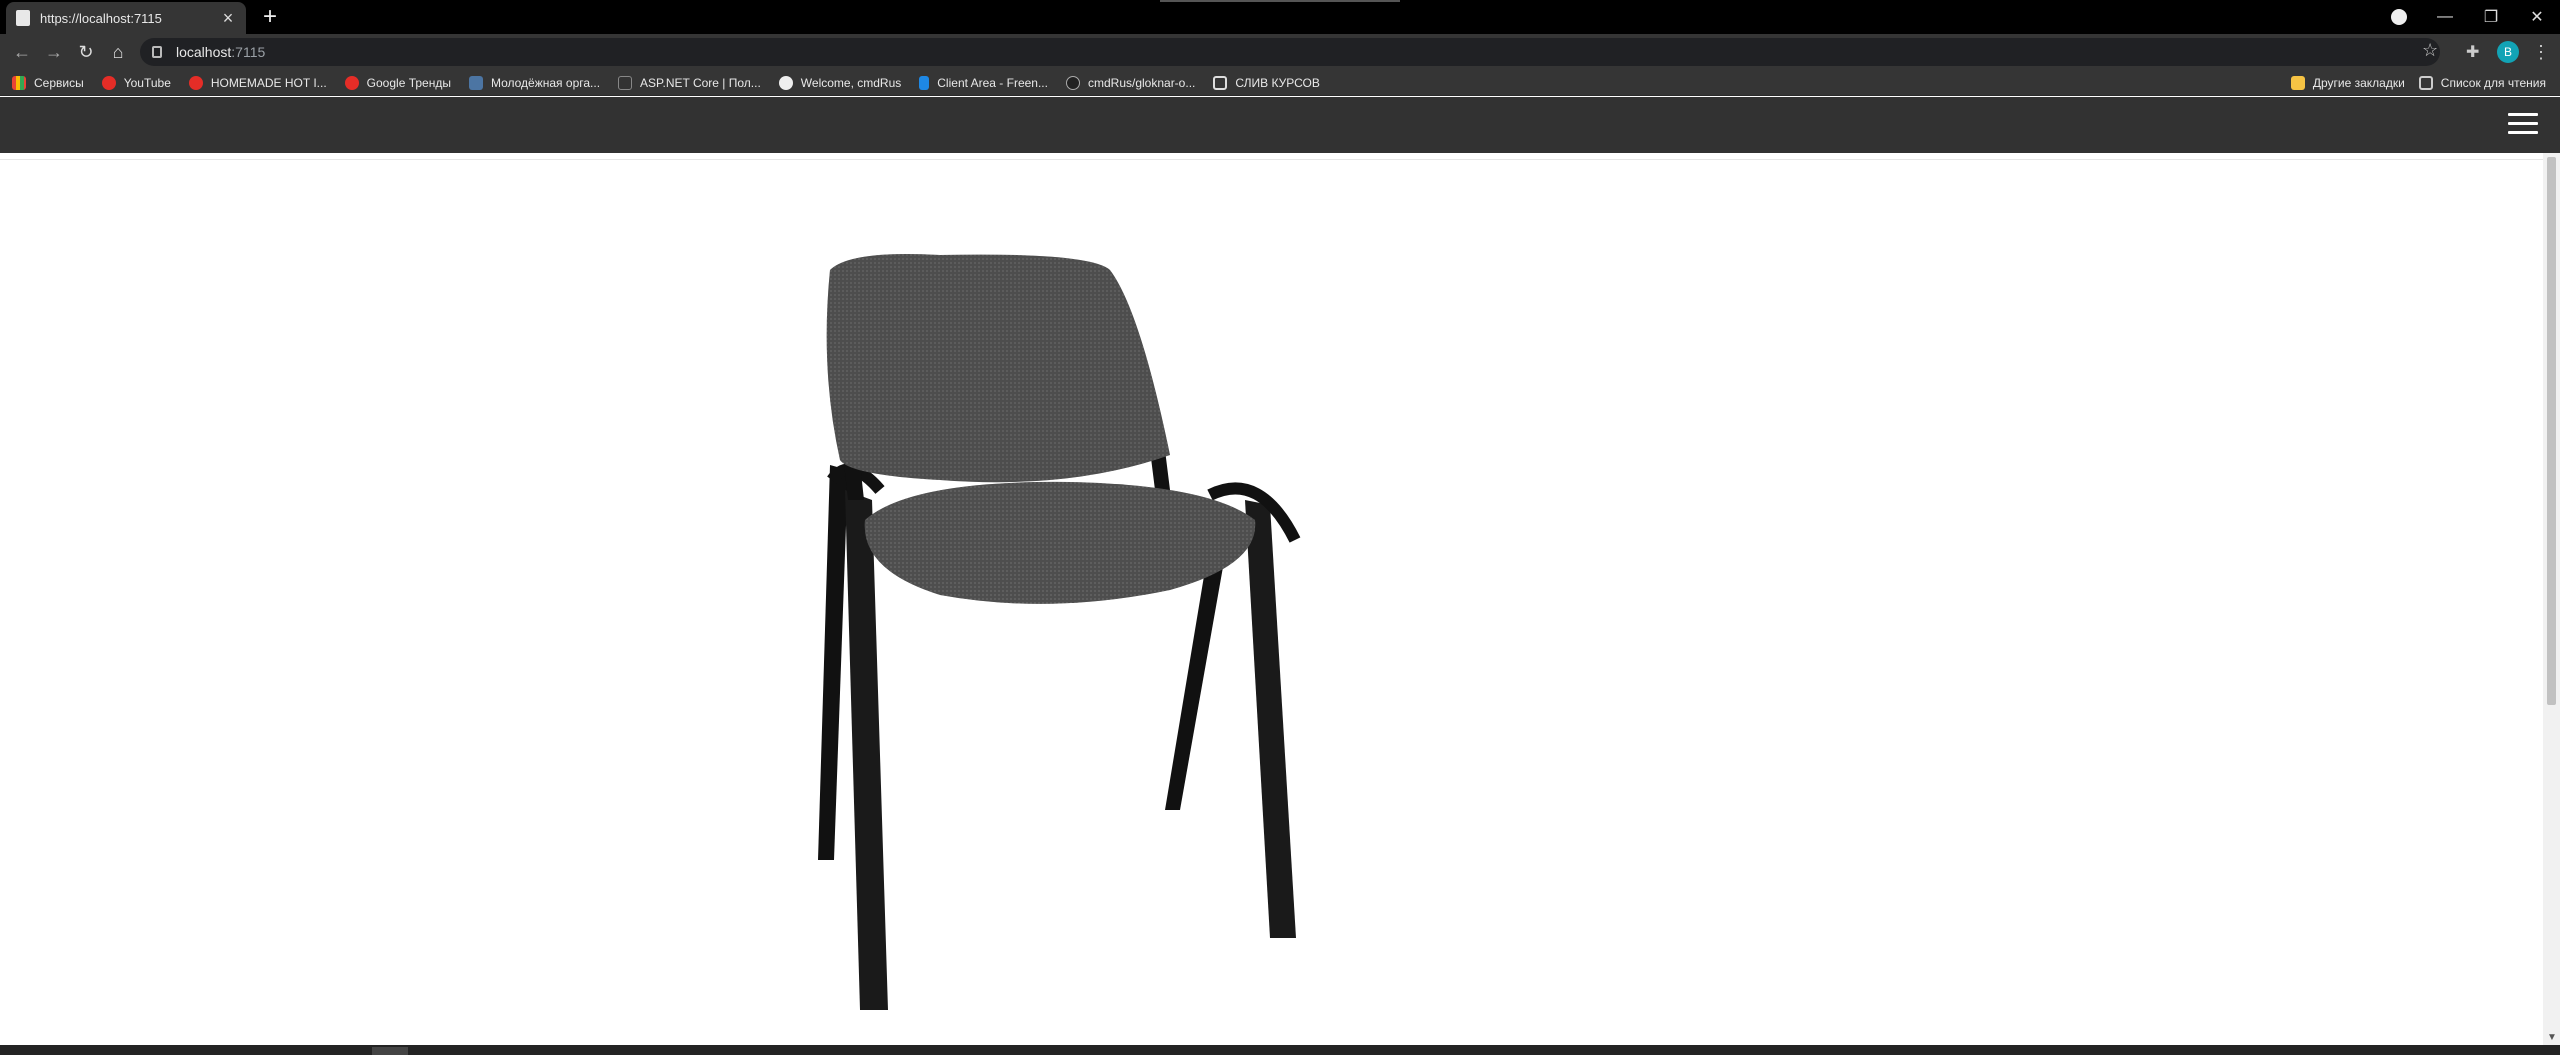 The height and width of the screenshot is (1055, 2560). I want to click on browser-toolbar: ← → ↻ ⌂ localhost:7115 ☆ ✚ B ⋮, so click(1280, 52).